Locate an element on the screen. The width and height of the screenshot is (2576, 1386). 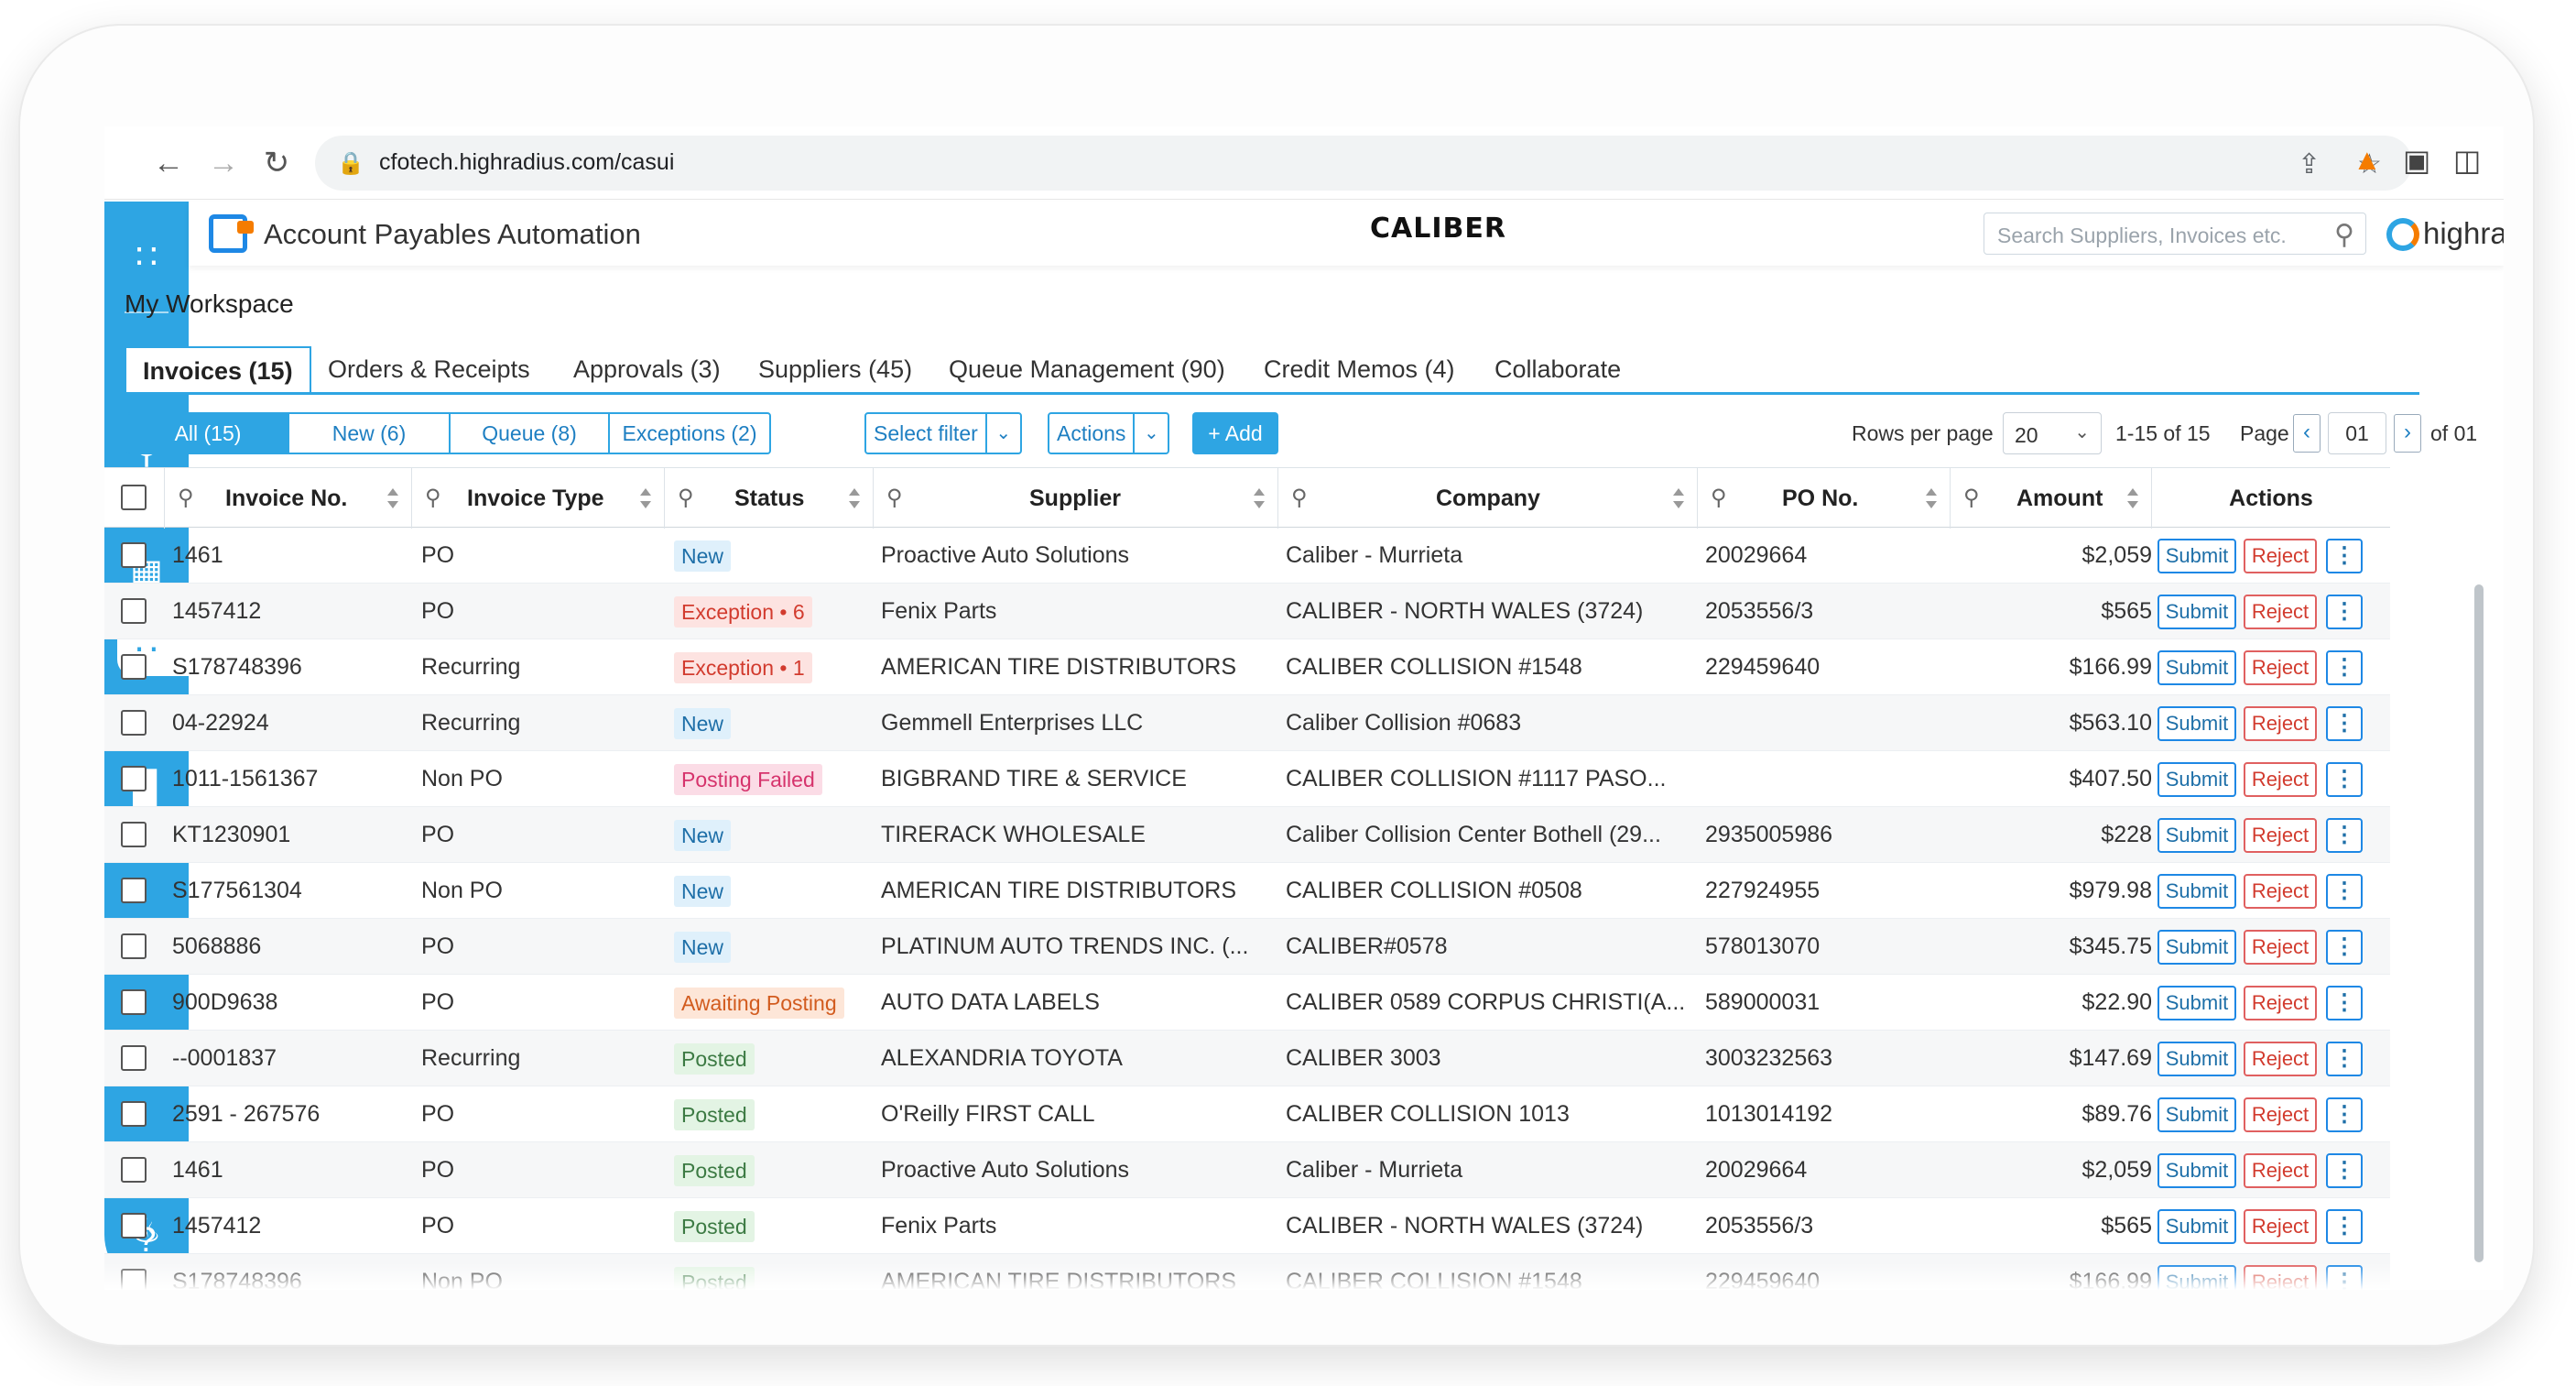
extensions-puzzle-icon: ▣ is located at coordinates (2416, 160).